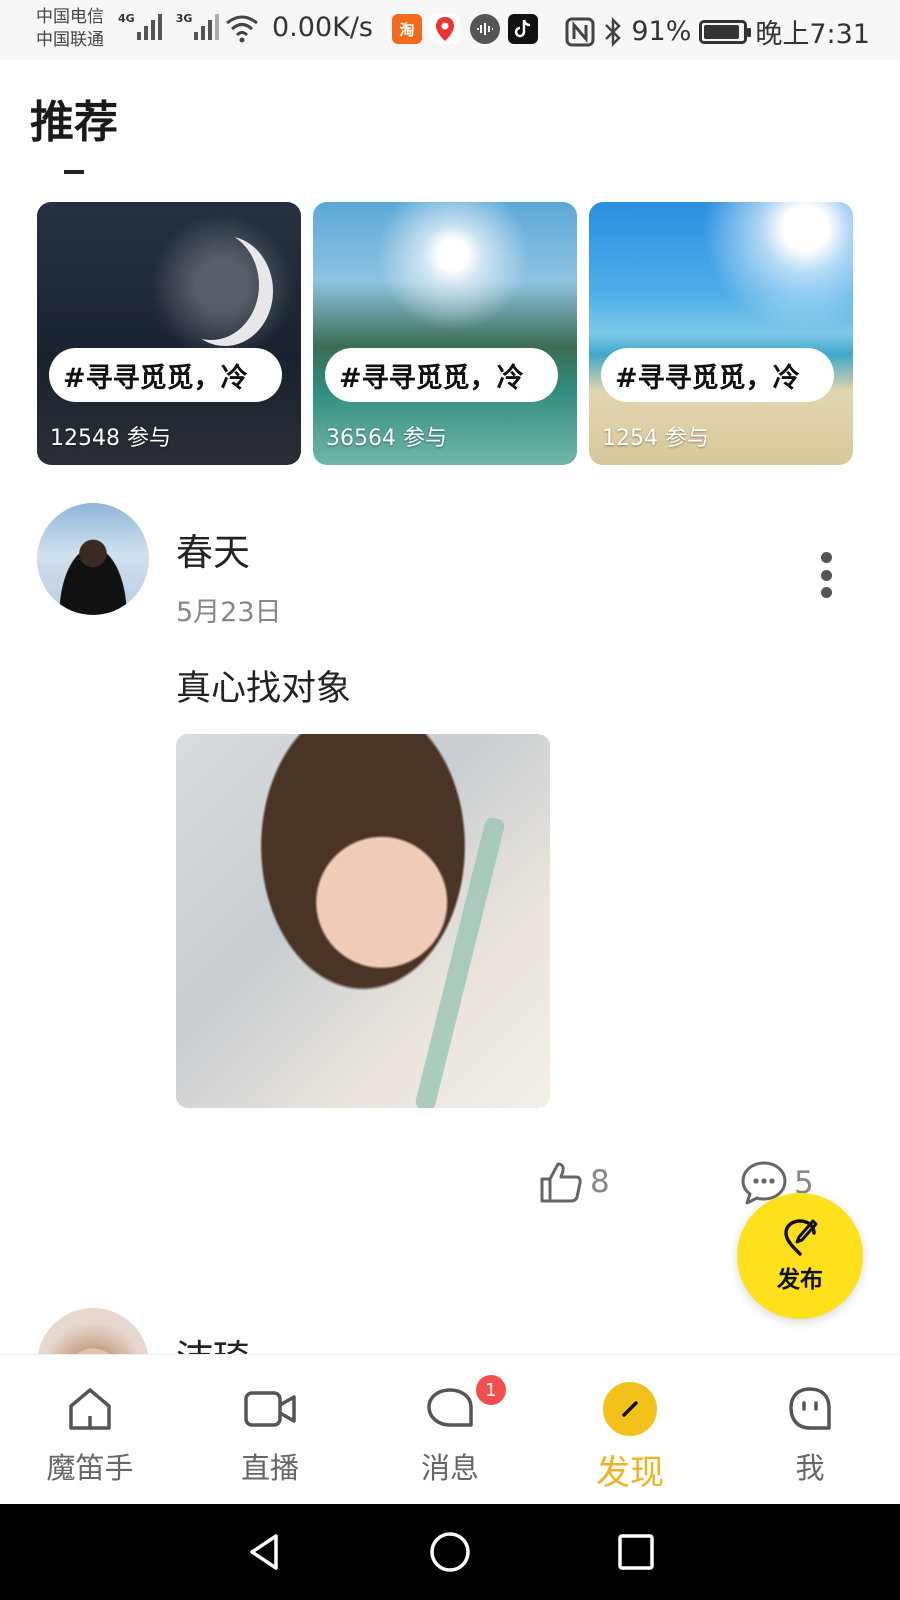 Image resolution: width=900 pixels, height=1600 pixels. What do you see at coordinates (264, 689) in the screenshot?
I see `post-text: 真心找对象` at bounding box center [264, 689].